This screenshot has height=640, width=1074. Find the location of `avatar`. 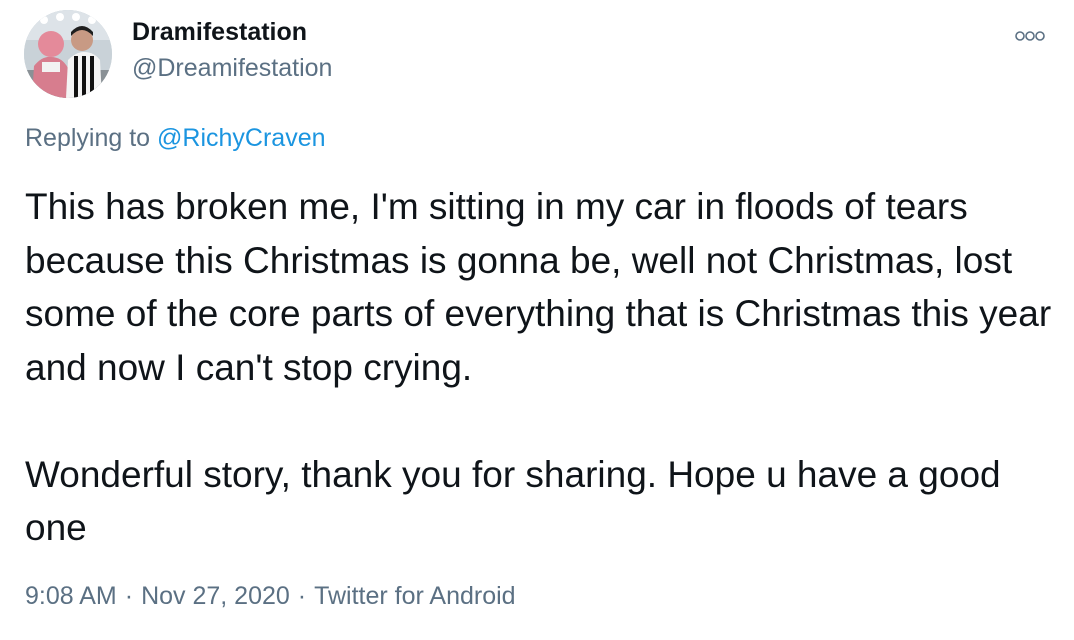

avatar is located at coordinates (68, 54).